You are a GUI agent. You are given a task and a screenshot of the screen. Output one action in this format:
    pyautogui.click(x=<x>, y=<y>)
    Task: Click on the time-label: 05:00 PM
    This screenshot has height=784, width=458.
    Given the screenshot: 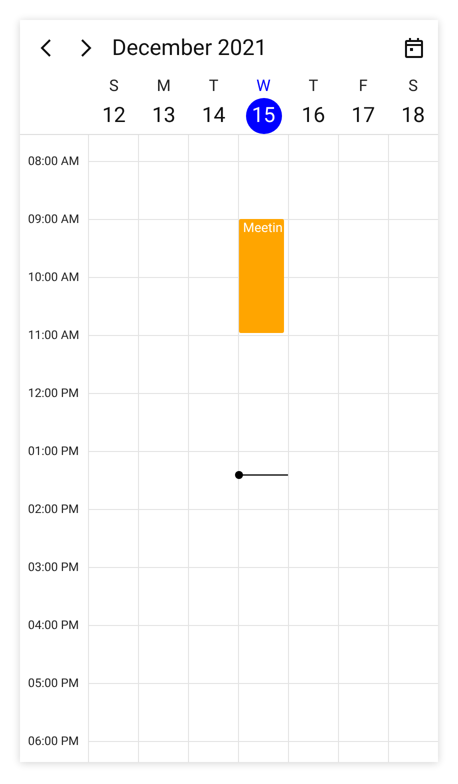 What is the action you would take?
    pyautogui.click(x=53, y=683)
    